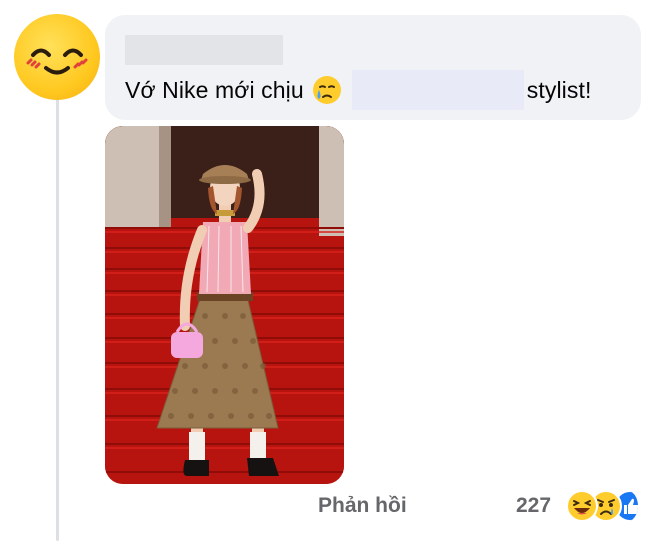  What do you see at coordinates (533, 506) in the screenshot?
I see `reaction-count: 227` at bounding box center [533, 506].